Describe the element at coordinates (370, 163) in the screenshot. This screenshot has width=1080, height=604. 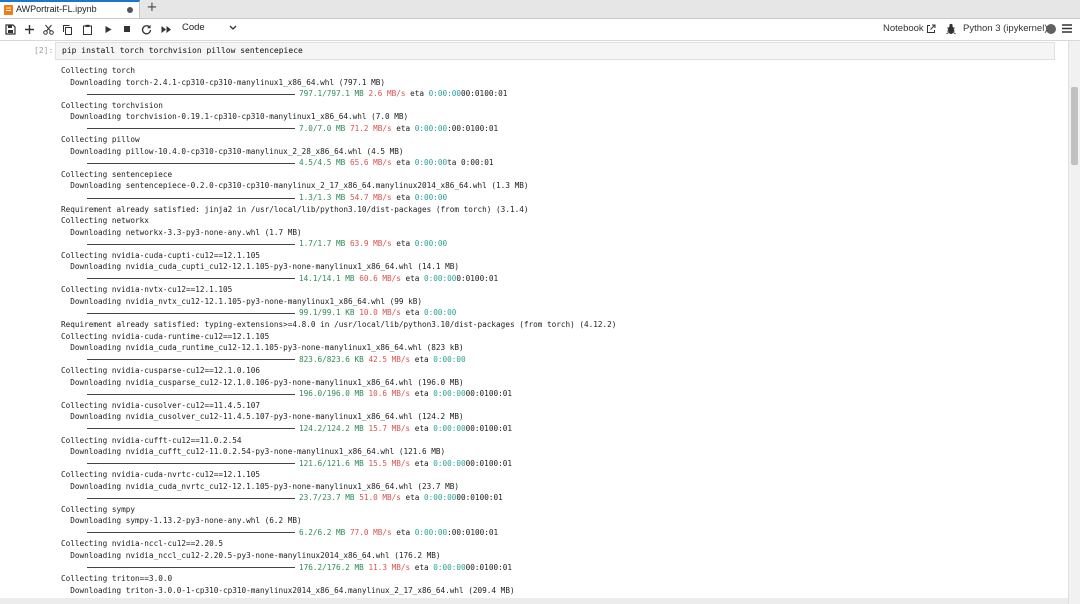
I see `progress-speed: 65.6 MB/s` at that location.